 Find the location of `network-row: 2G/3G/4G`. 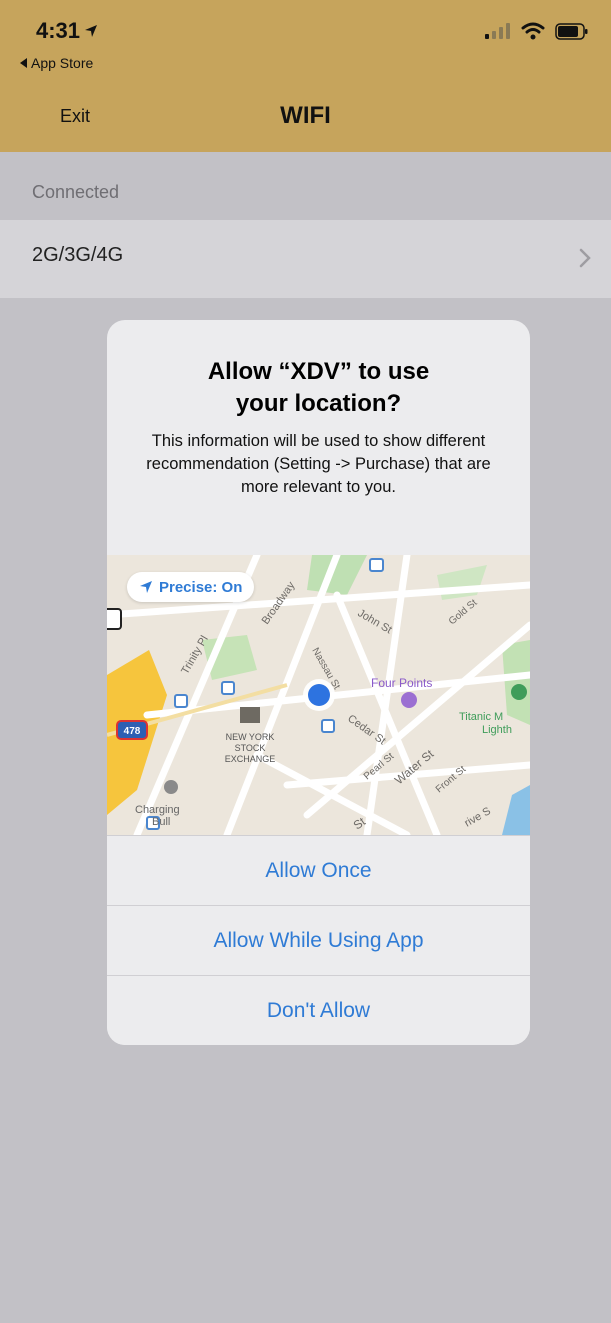

network-row: 2G/3G/4G is located at coordinates (305, 259).